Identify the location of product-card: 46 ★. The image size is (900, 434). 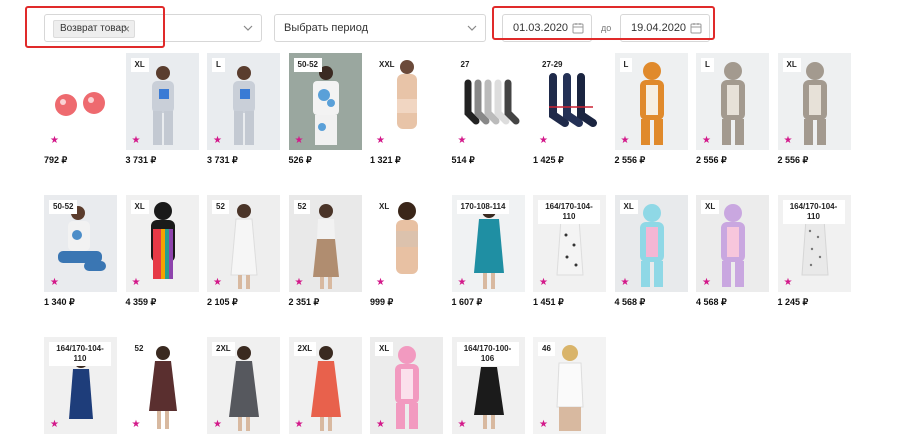
(569, 385).